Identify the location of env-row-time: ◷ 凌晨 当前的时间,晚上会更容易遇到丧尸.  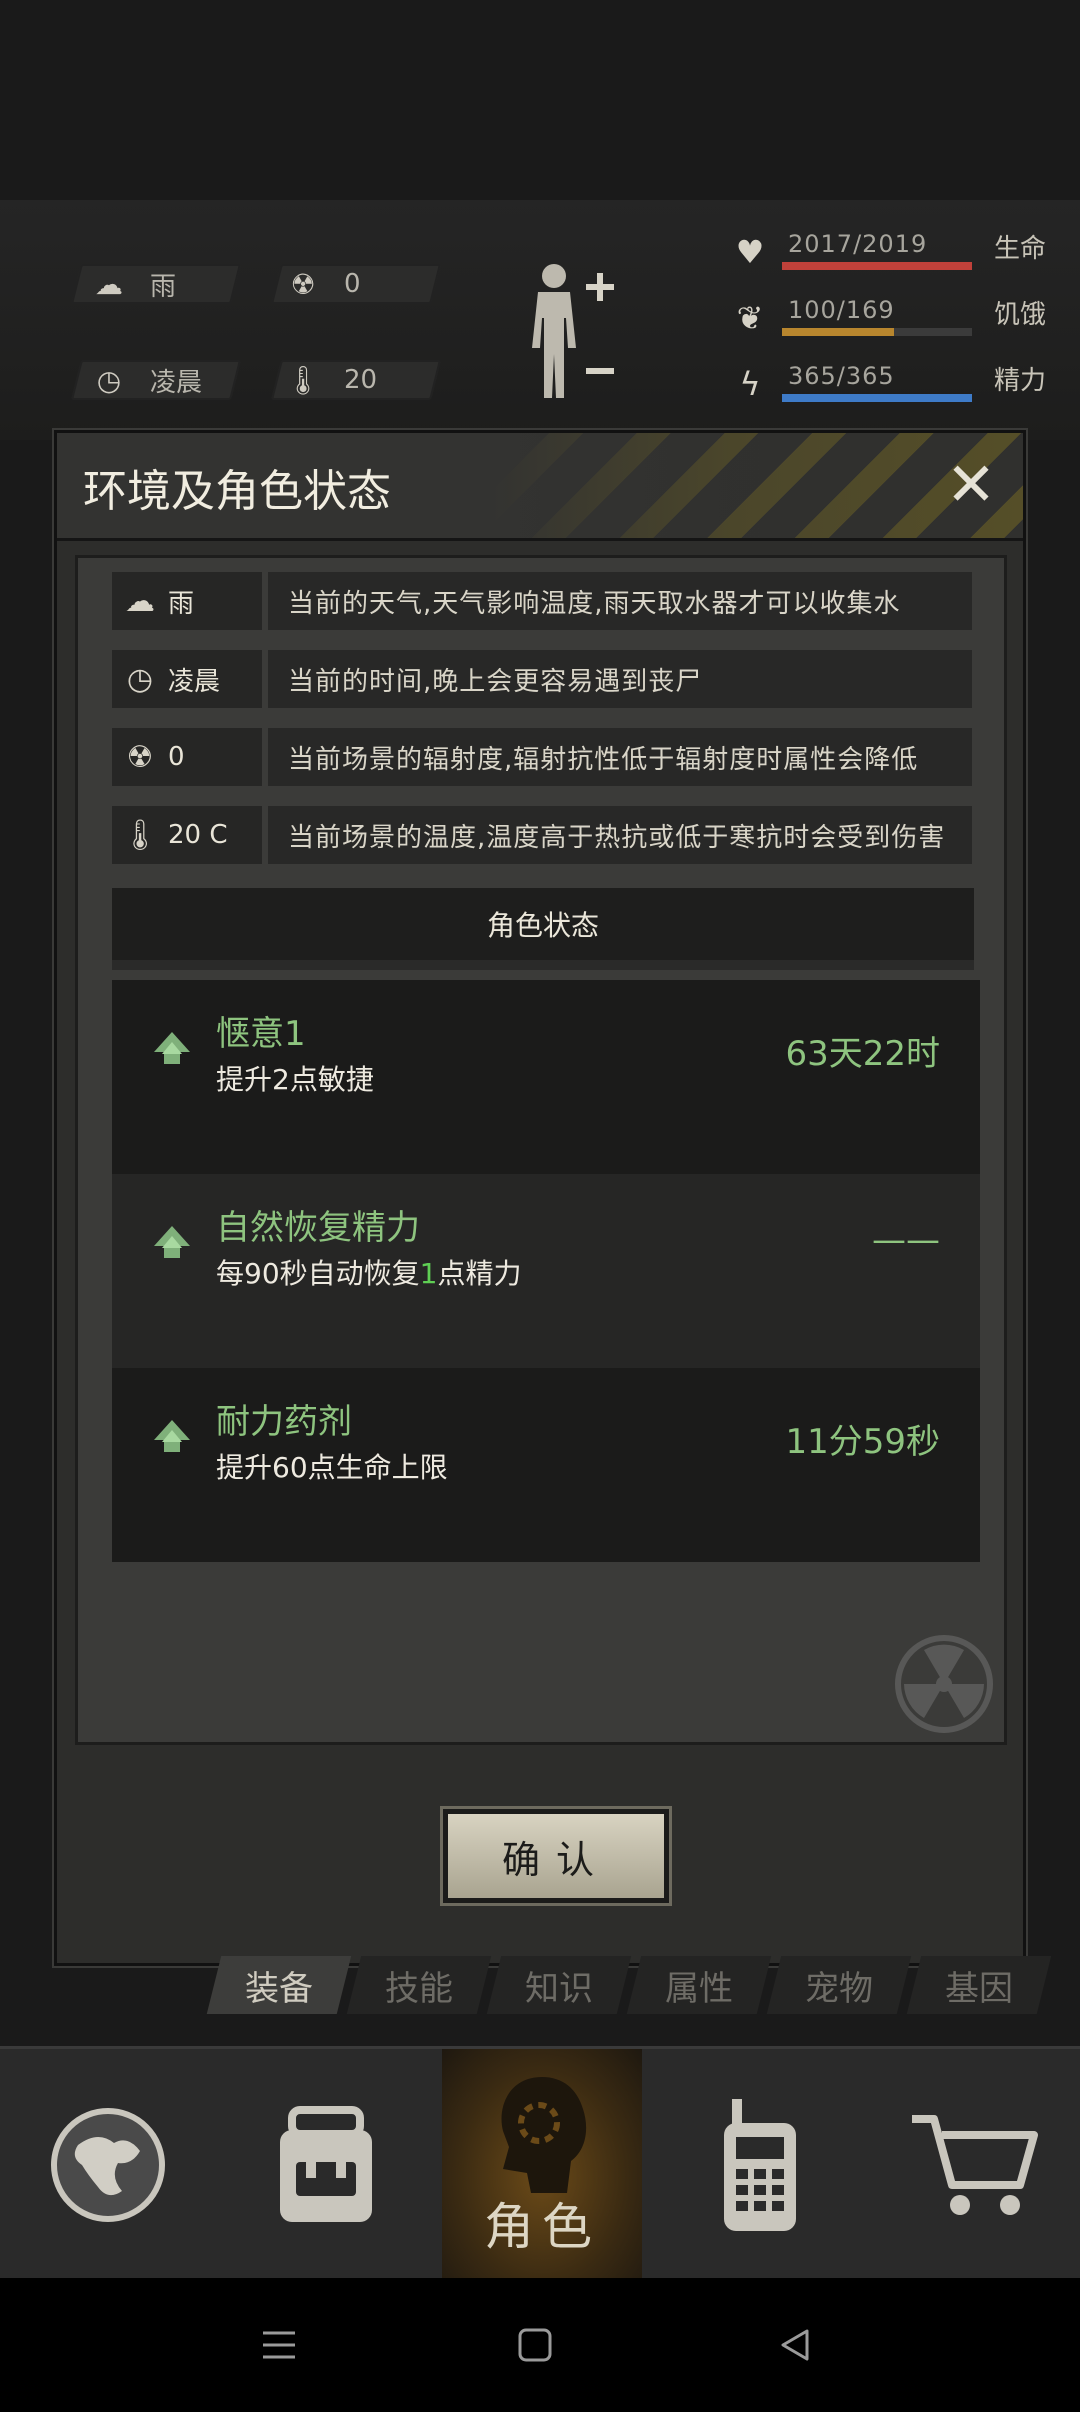
(542, 679).